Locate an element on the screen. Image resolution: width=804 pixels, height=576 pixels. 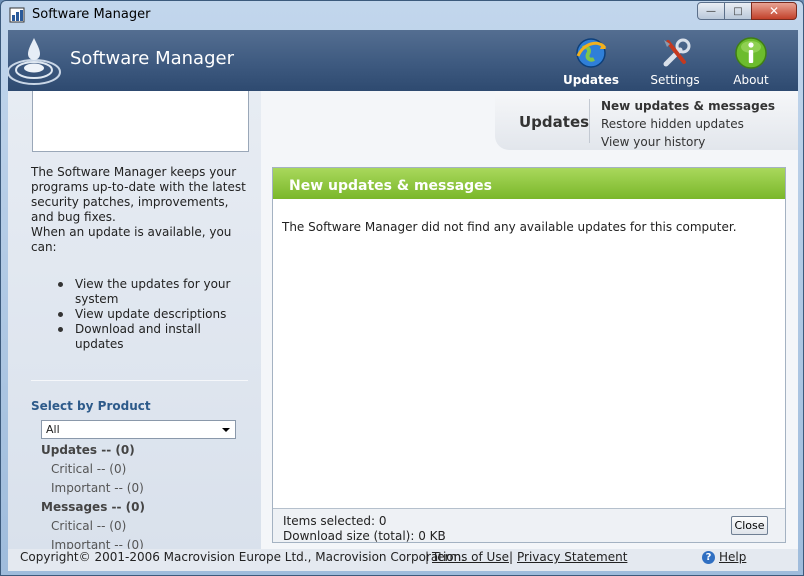
list-item: View the updates for your system is located at coordinates (143, 292).